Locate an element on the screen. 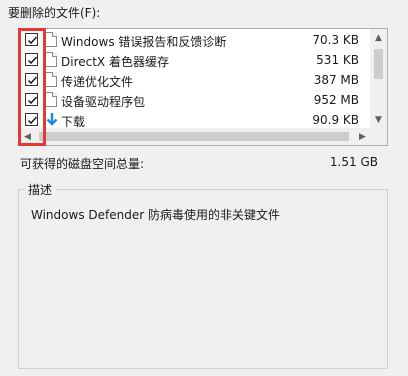  space-label: 可获得的磁盘空间总量: is located at coordinates (82, 164).